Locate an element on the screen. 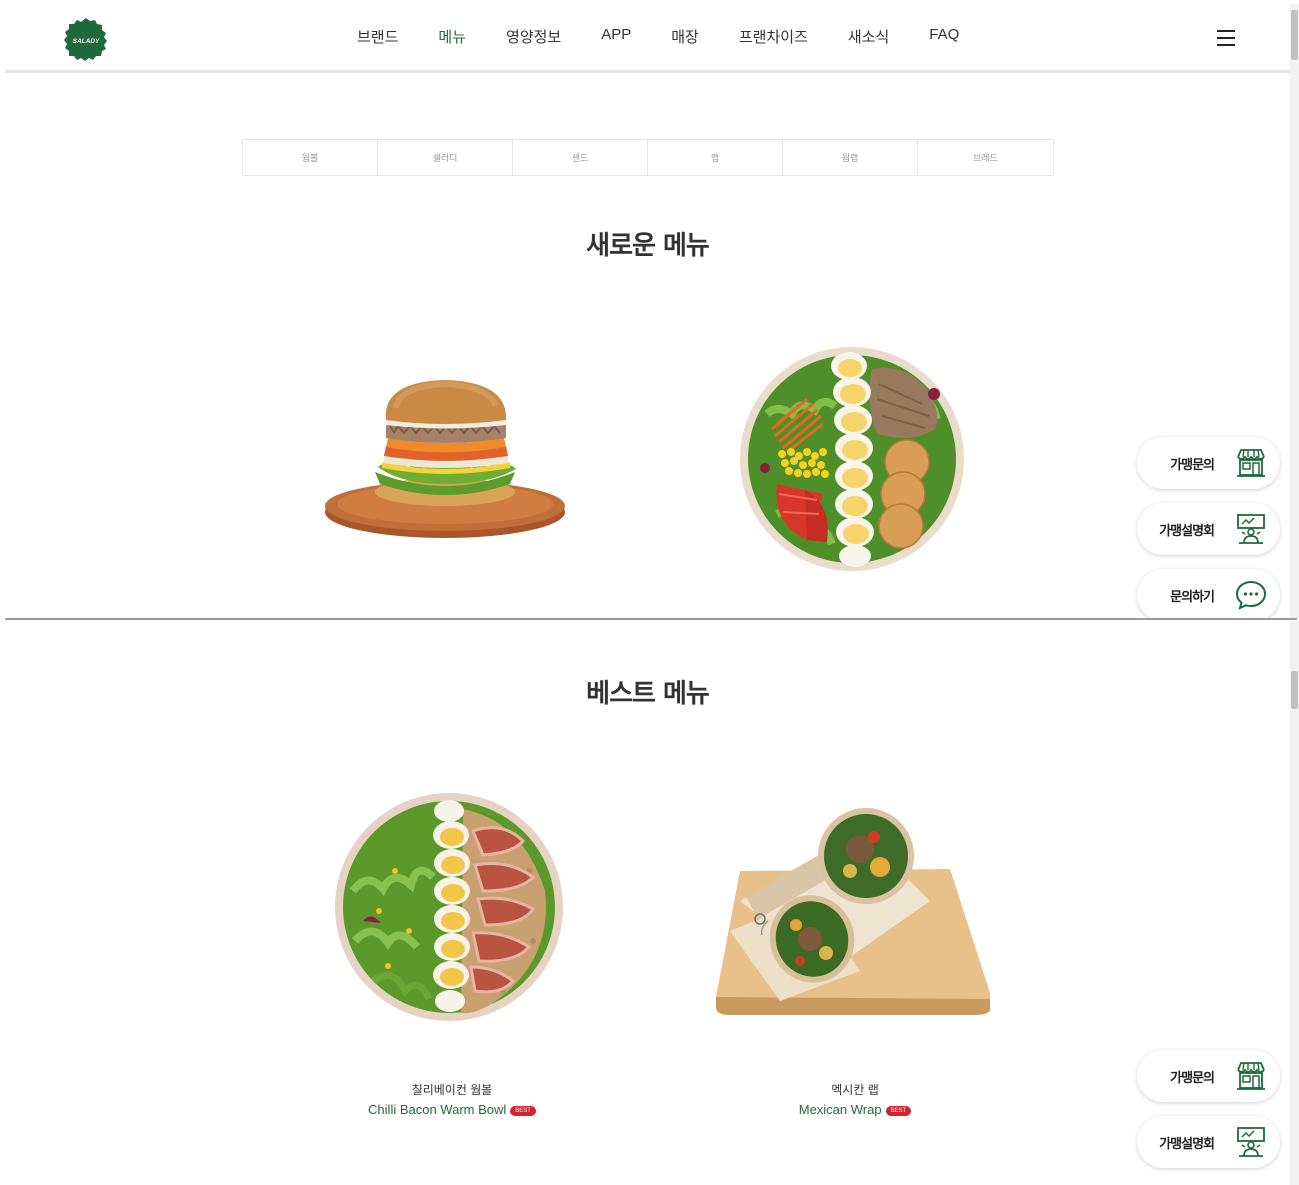 This screenshot has width=1299, height=1185. contact-button: 문의하기 is located at coordinates (1208, 593).